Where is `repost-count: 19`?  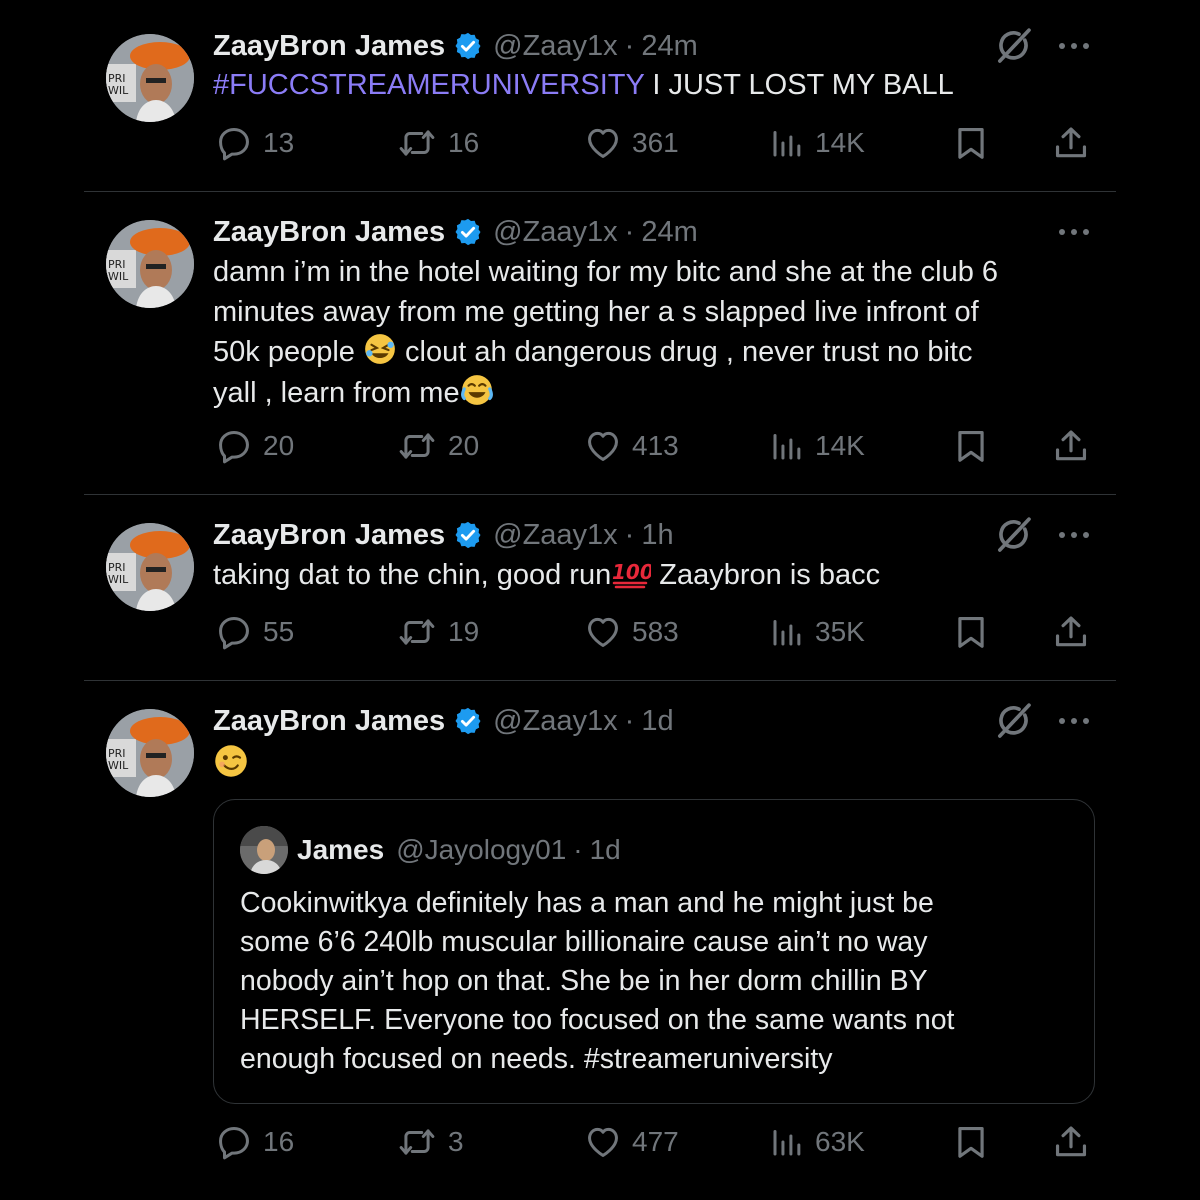 repost-count: 19 is located at coordinates (464, 631).